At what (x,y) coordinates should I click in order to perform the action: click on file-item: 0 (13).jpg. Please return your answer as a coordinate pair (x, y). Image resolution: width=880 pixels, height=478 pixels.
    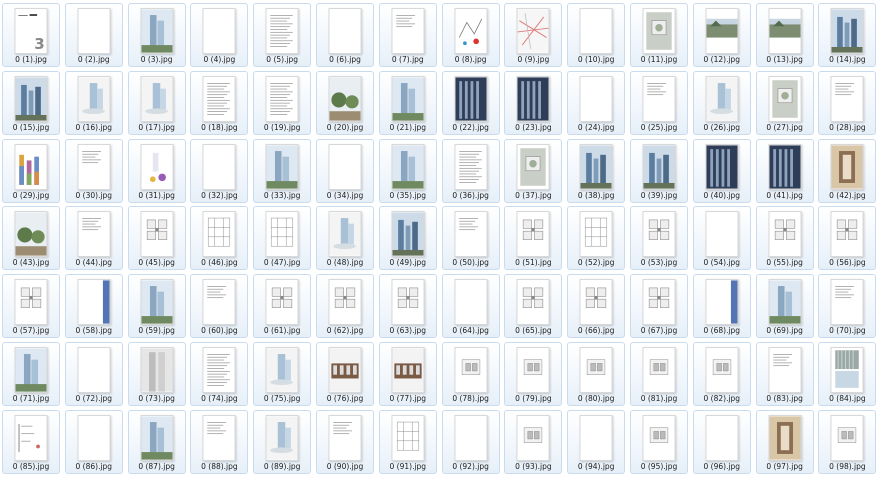
    Looking at the image, I should click on (784, 35).